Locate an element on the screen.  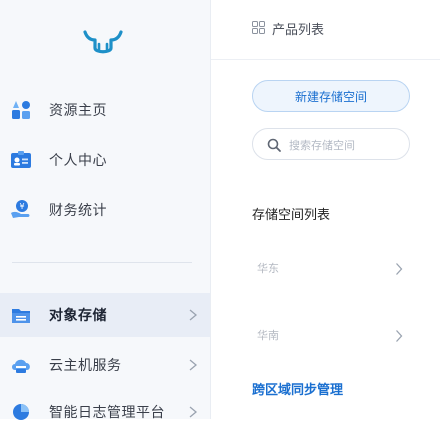
sidebar-item-resource-home: 资源主页 is located at coordinates (105, 110).